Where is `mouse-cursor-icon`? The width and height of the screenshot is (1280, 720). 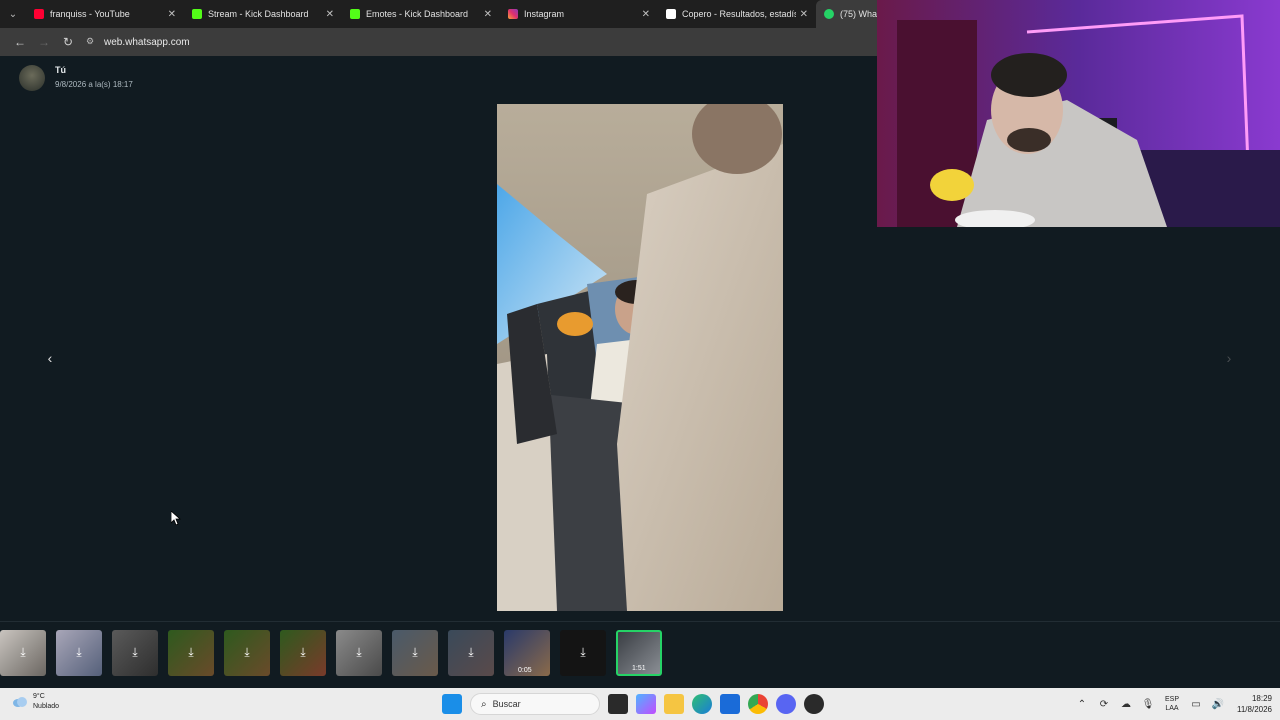
mouse-cursor-icon is located at coordinates (176, 518).